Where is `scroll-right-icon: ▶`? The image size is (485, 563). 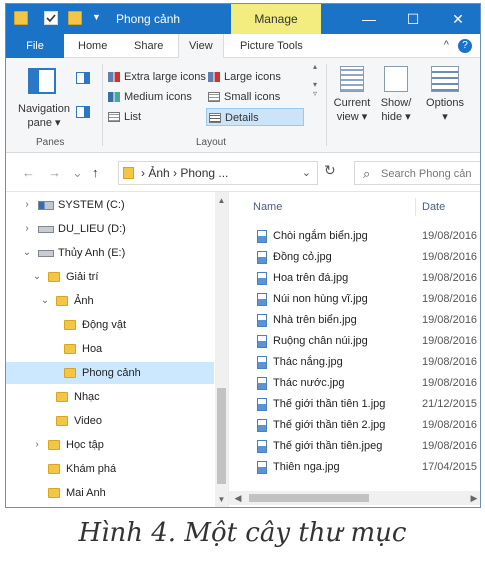 scroll-right-icon: ▶ is located at coordinates (473, 498).